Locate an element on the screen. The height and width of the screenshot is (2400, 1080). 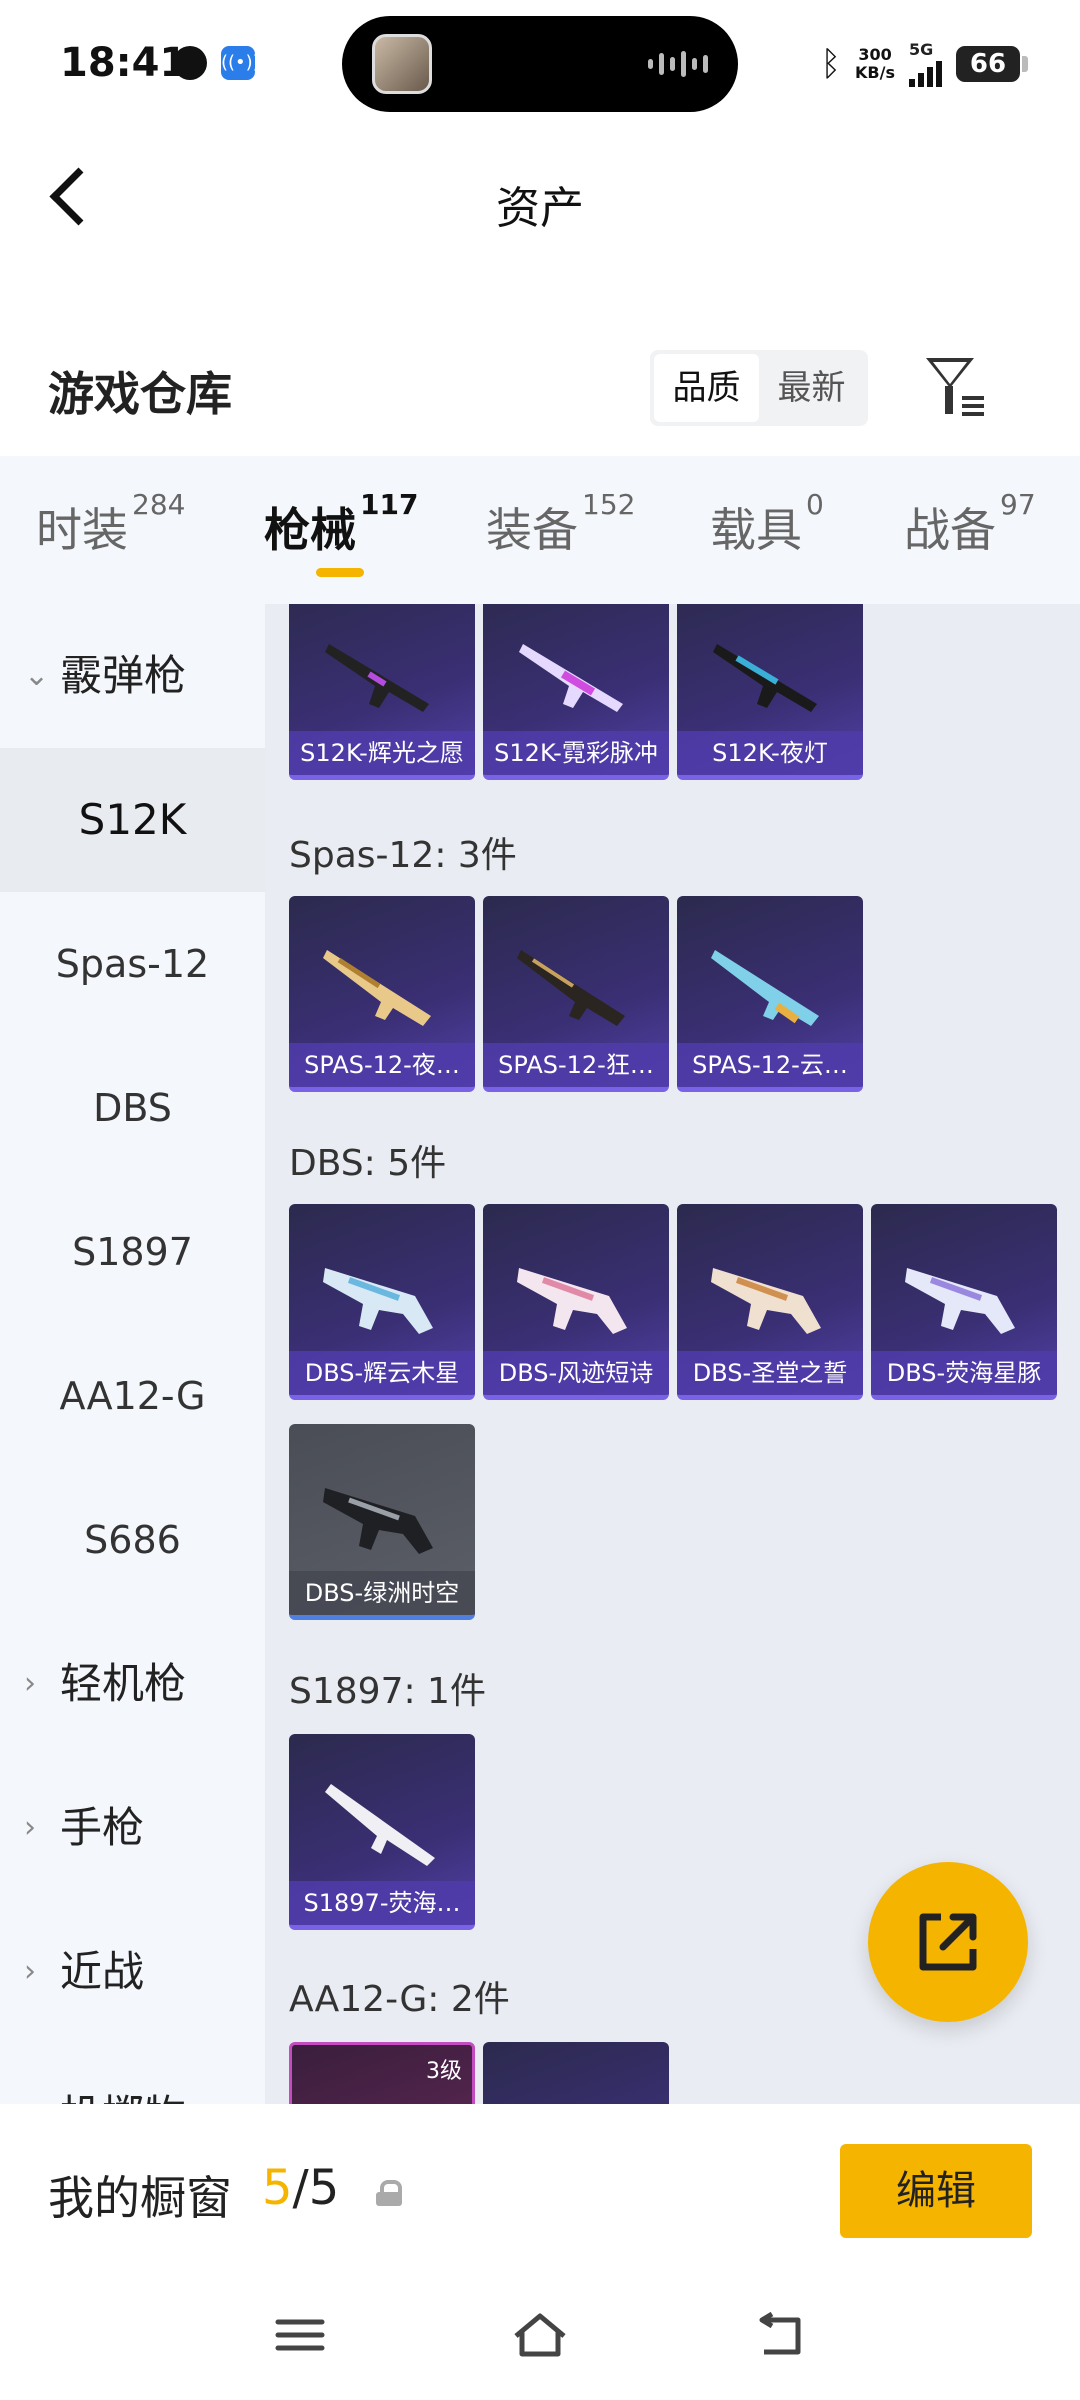
tab-vehicles: 载具 0 is located at coordinates (767, 524).